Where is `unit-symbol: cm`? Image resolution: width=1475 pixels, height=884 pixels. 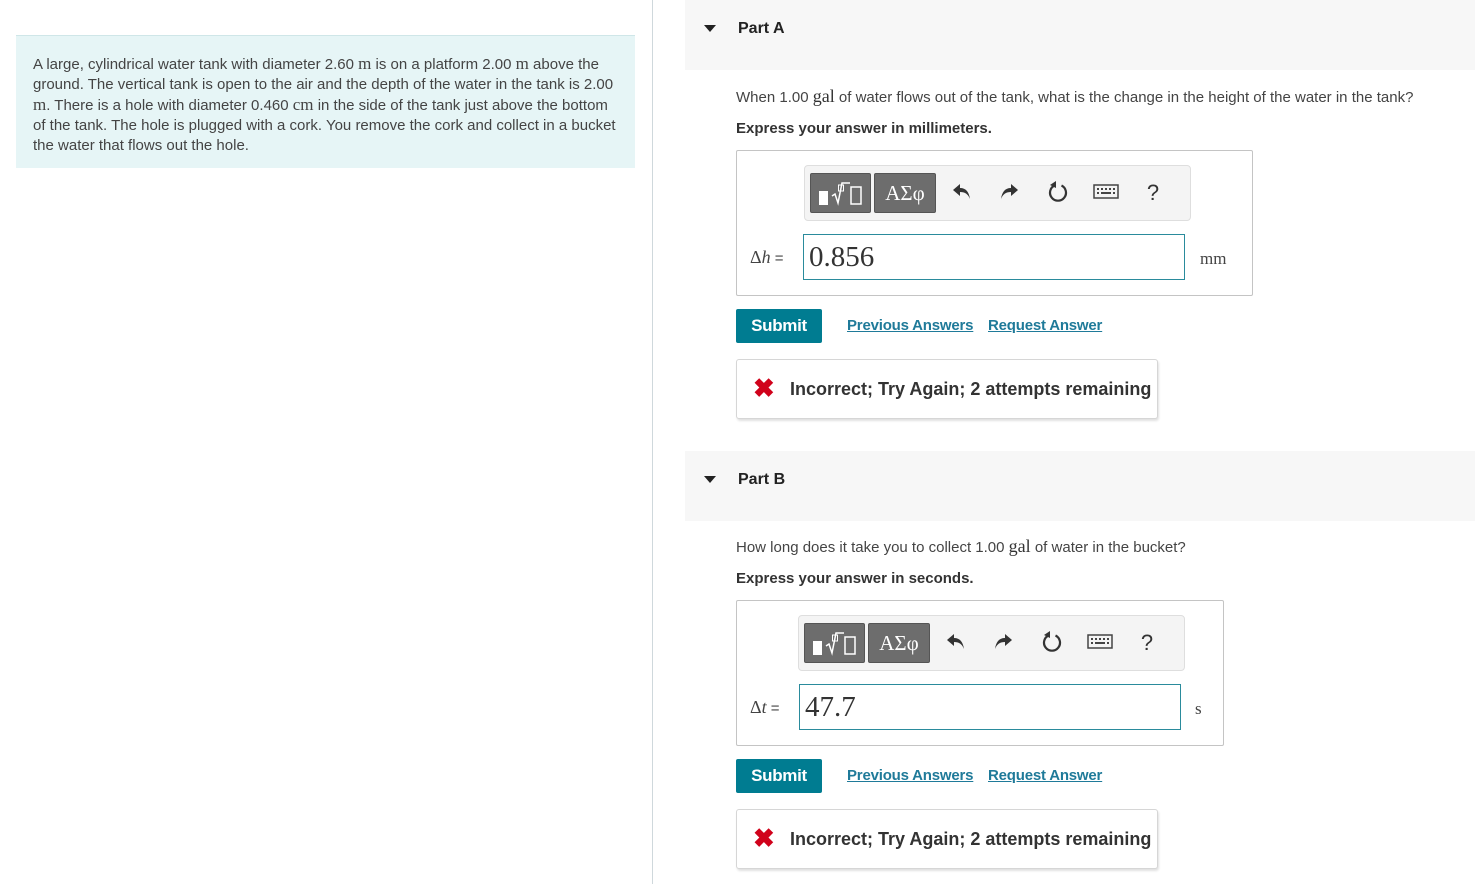 unit-symbol: cm is located at coordinates (303, 104).